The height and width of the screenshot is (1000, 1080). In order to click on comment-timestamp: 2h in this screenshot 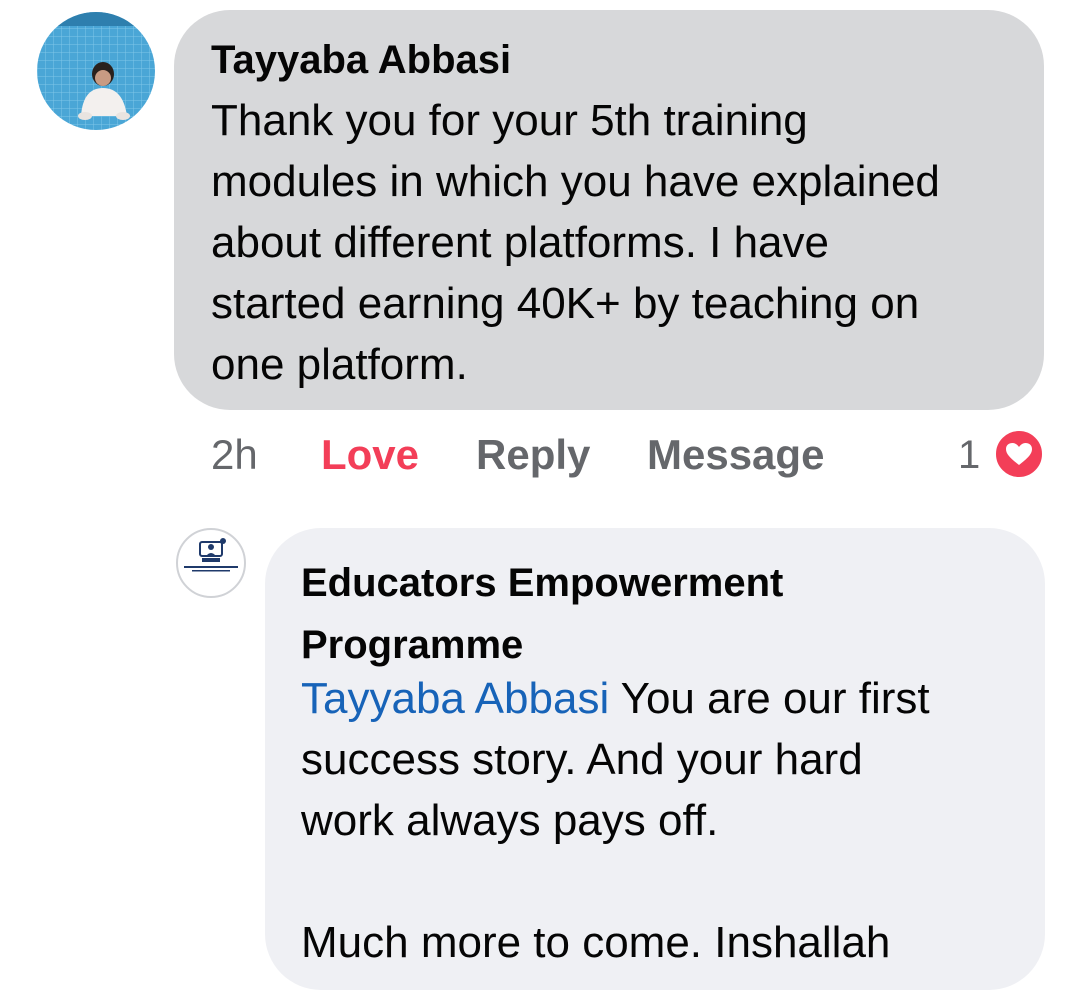, I will do `click(234, 455)`.